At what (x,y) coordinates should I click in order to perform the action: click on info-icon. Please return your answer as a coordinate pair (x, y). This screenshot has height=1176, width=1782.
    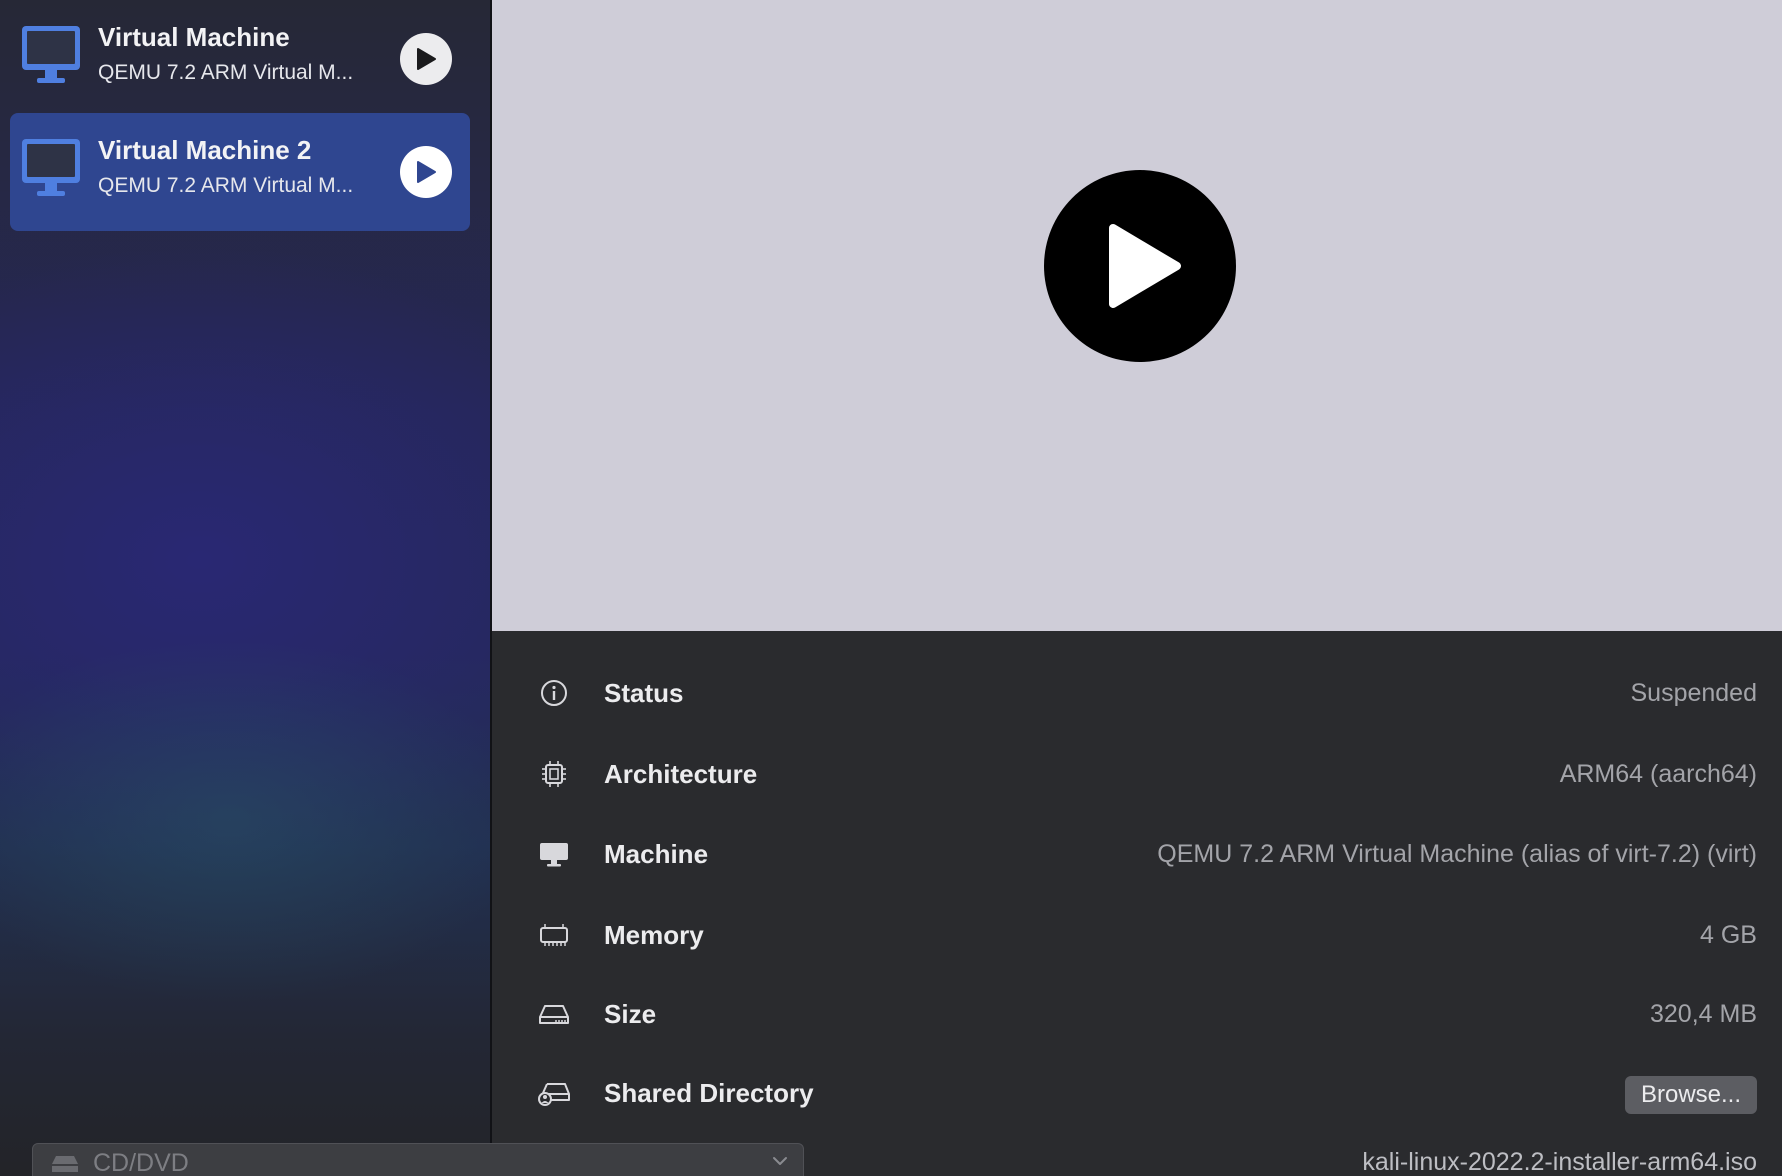
    Looking at the image, I should click on (554, 693).